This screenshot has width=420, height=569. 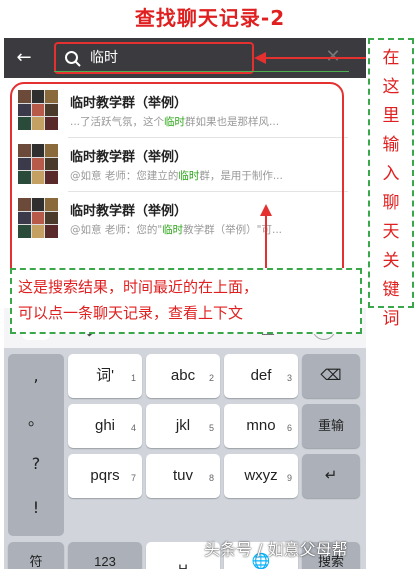 What do you see at coordinates (183, 476) in the screenshot?
I see `key-8: tuv 8` at bounding box center [183, 476].